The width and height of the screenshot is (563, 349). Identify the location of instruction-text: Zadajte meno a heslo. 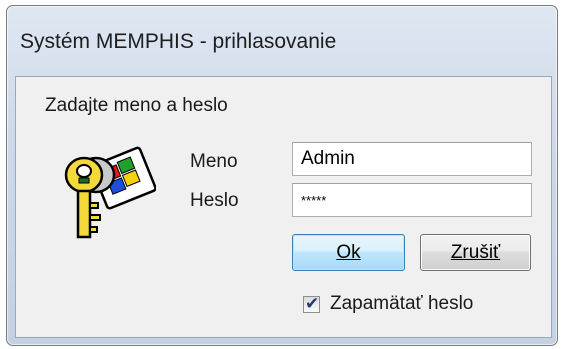
(136, 105).